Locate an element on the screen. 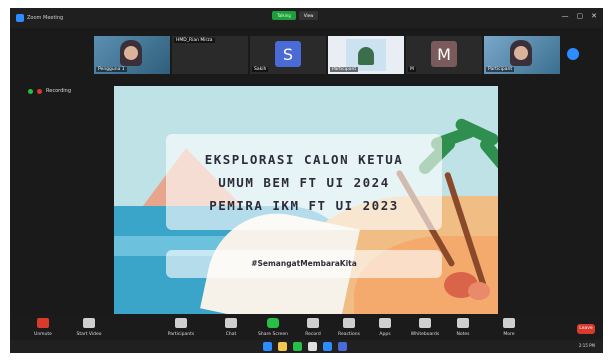 This screenshot has height=361, width=611. title-bar: Zoom Meeting Talking View — ▢ ✕ is located at coordinates (306, 18).